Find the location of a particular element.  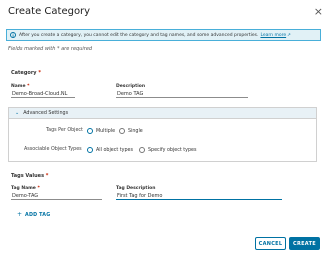

radio-single-label: Single is located at coordinates (135, 131).